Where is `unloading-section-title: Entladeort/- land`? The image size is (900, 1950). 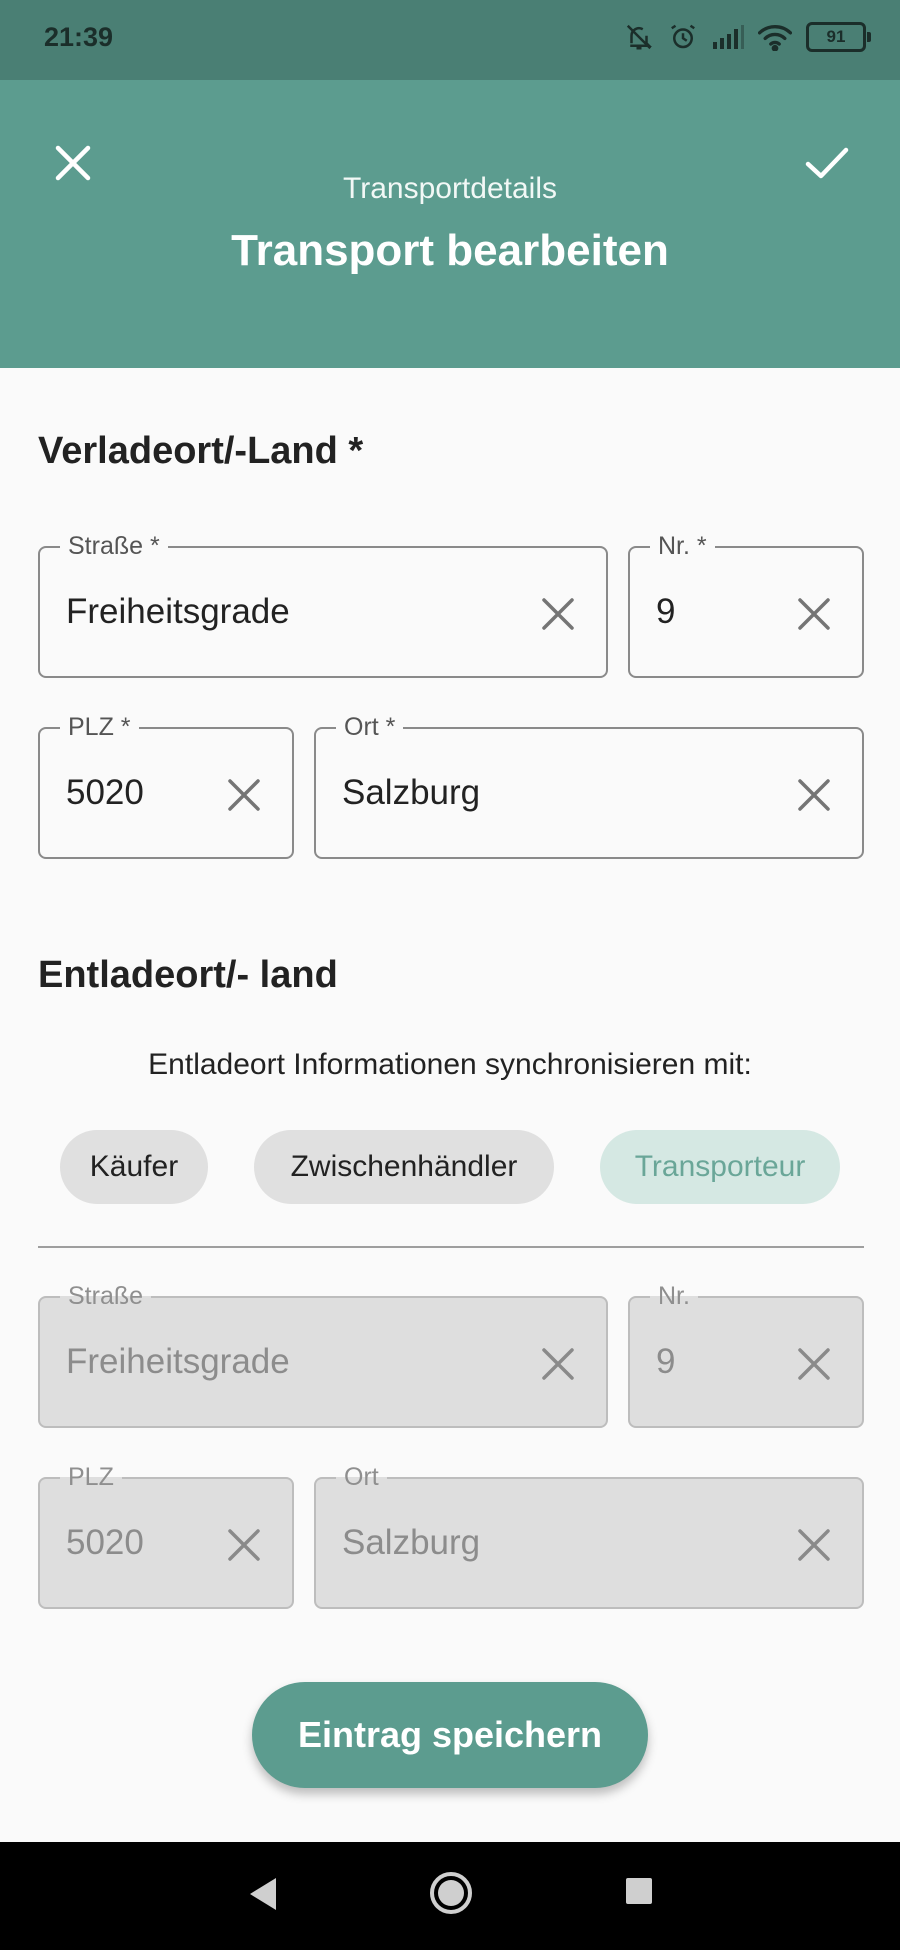 unloading-section-title: Entladeort/- land is located at coordinates (188, 975).